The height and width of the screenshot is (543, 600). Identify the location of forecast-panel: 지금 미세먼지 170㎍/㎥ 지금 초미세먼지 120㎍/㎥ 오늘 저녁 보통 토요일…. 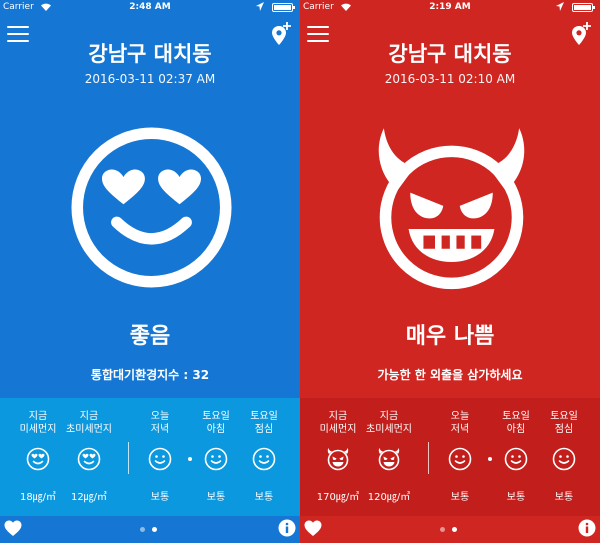
(450, 457).